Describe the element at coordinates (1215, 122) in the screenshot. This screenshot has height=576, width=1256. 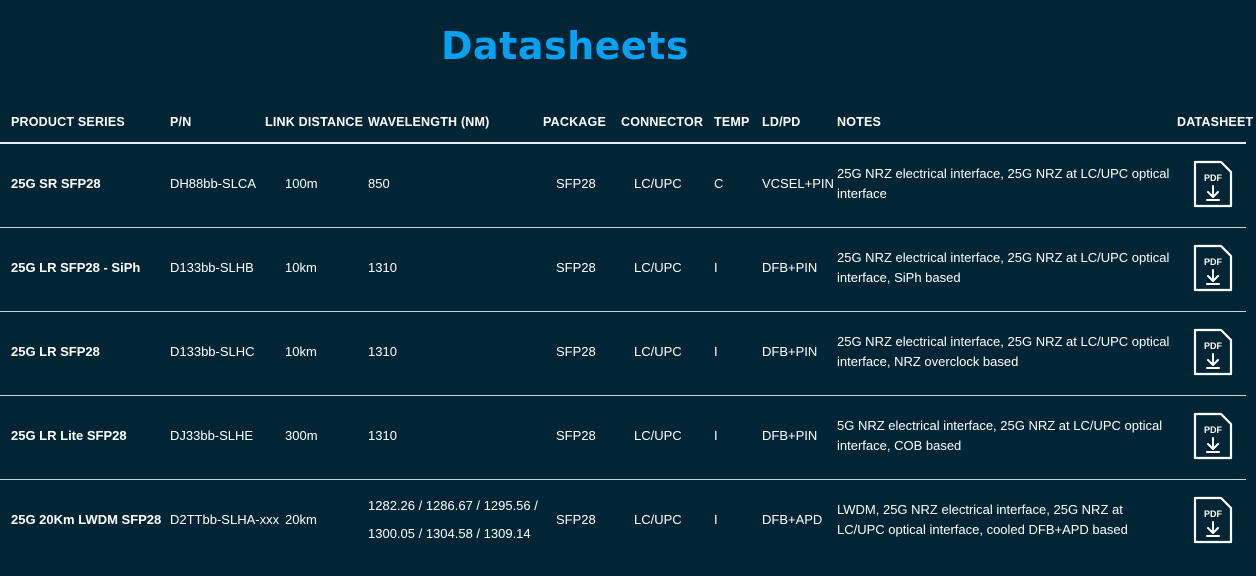
I see `header-datasheet: DATASHEET` at that location.